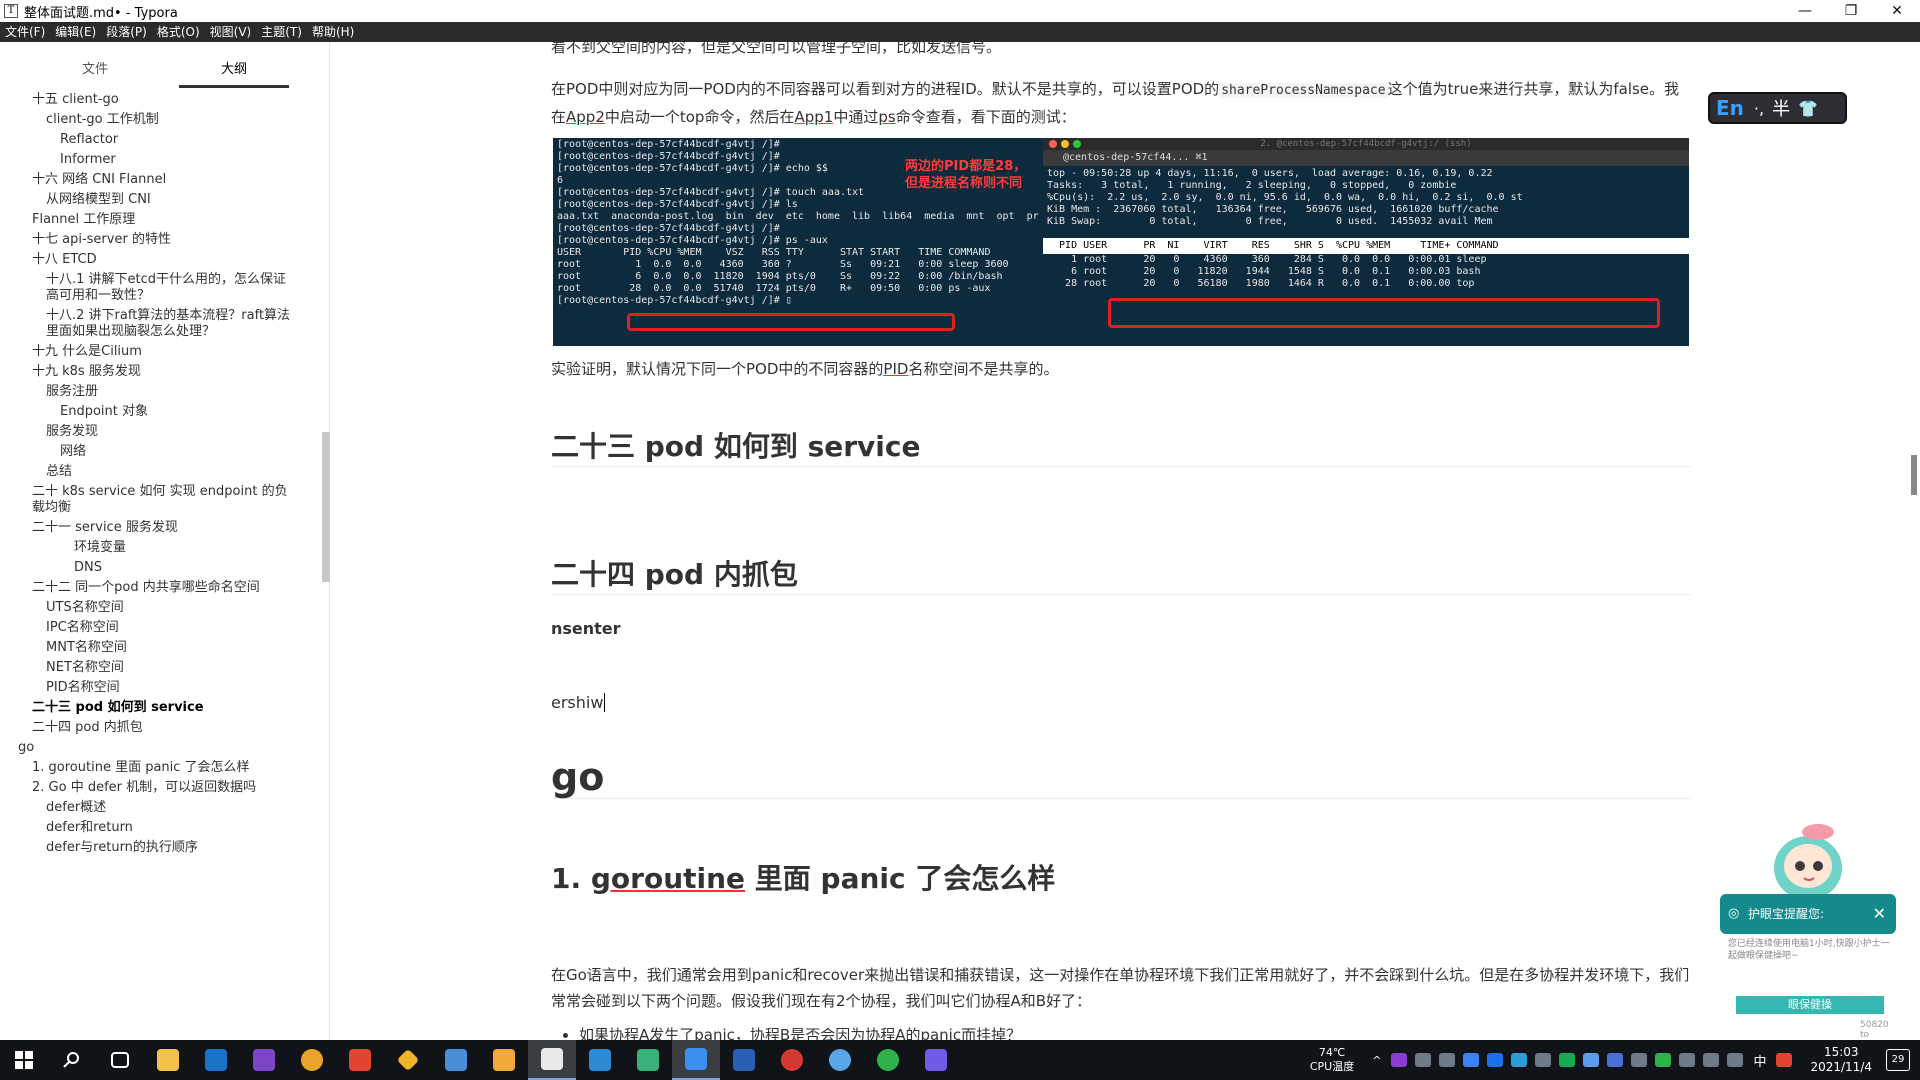 The image size is (1920, 1080). What do you see at coordinates (161, 140) in the screenshot?
I see `outline-item: Reflactor` at bounding box center [161, 140].